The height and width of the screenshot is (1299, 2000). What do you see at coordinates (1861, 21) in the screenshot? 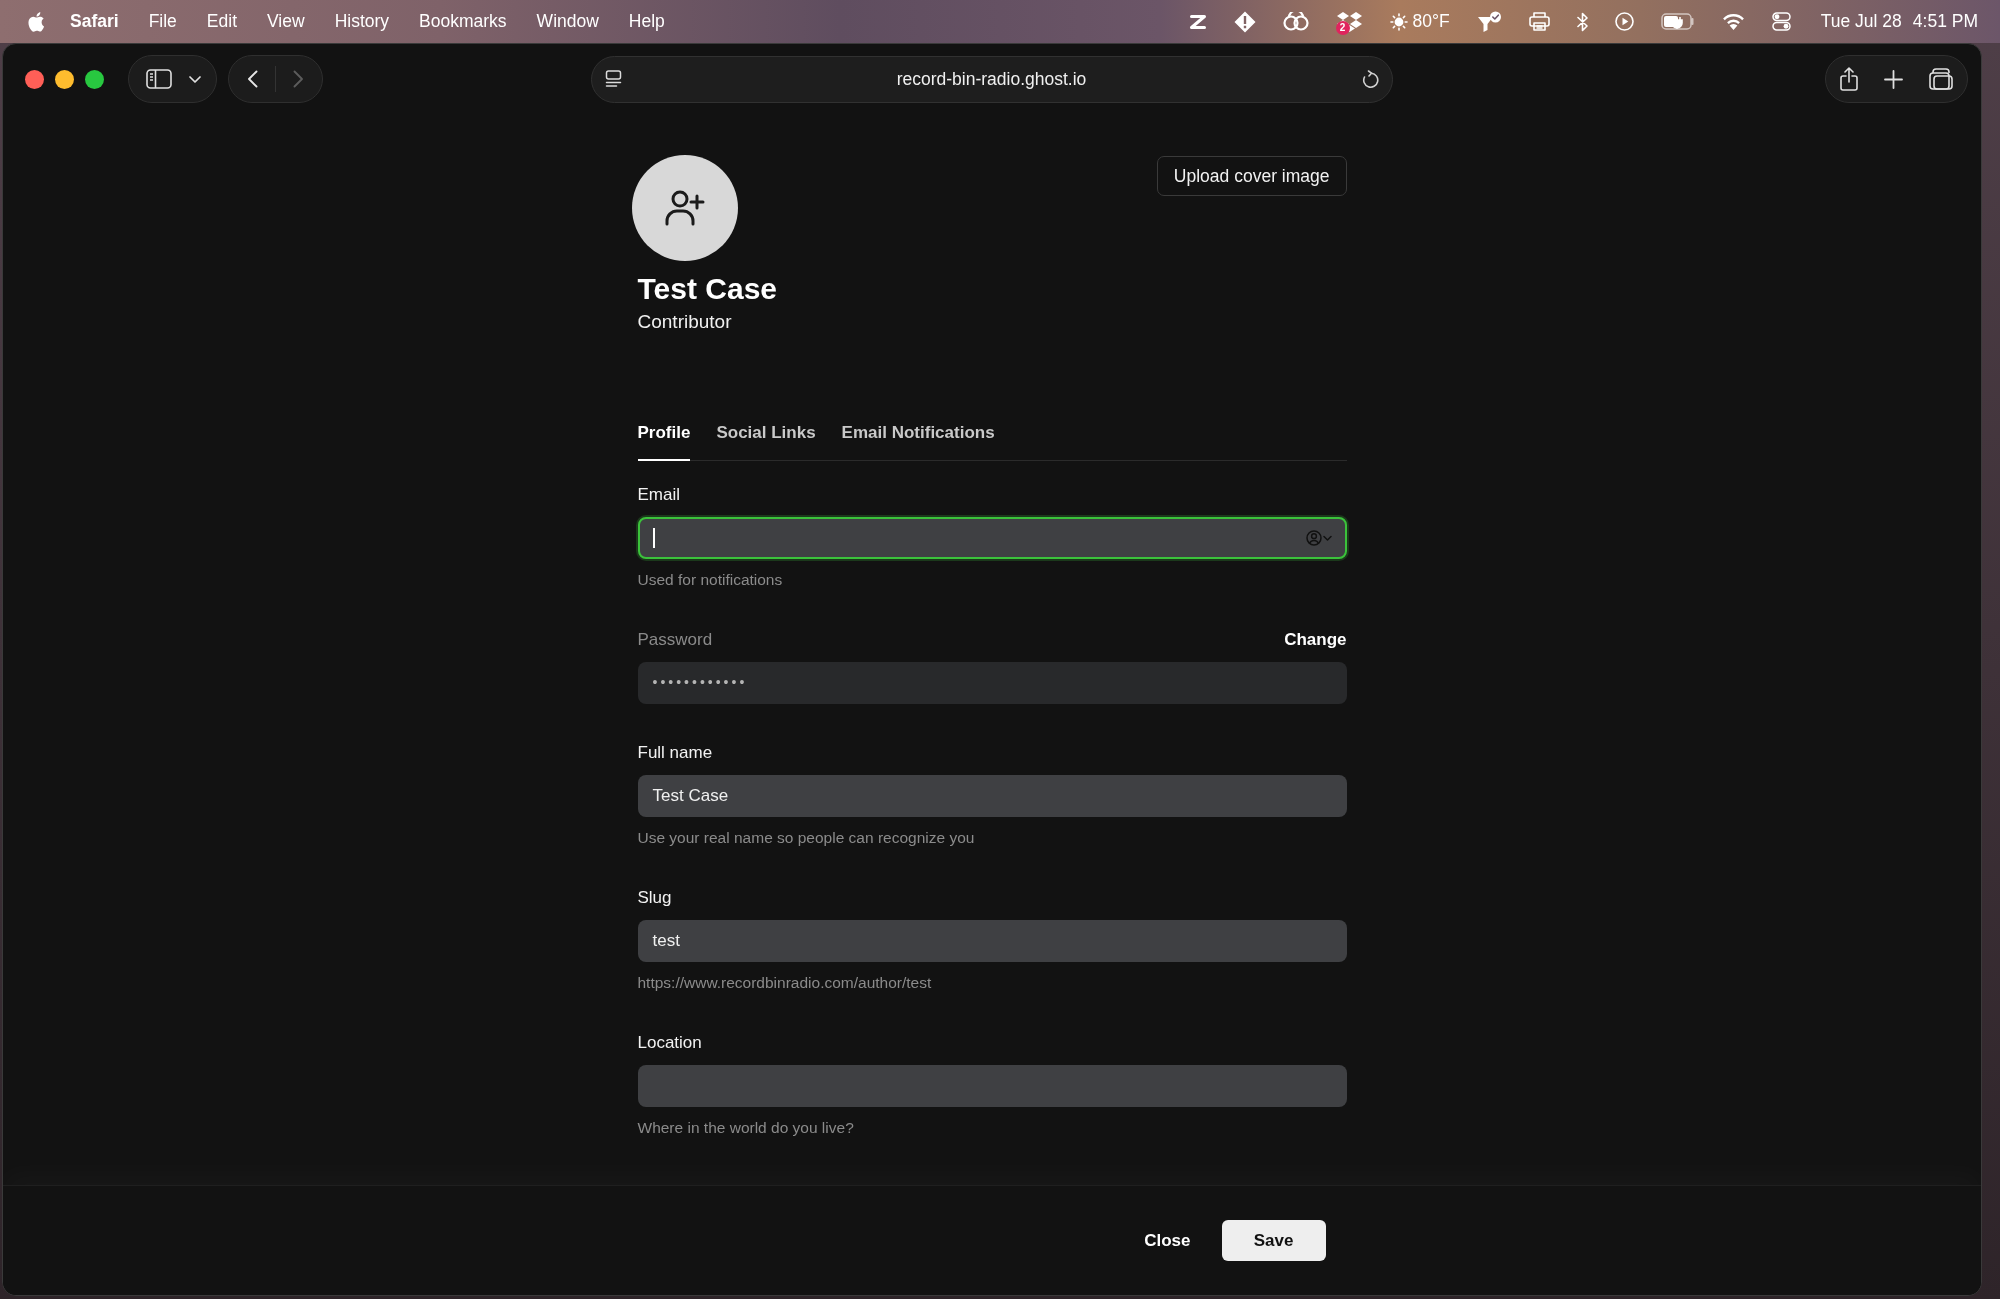
I see `menu-bar-date: Tue Jul 28` at bounding box center [1861, 21].